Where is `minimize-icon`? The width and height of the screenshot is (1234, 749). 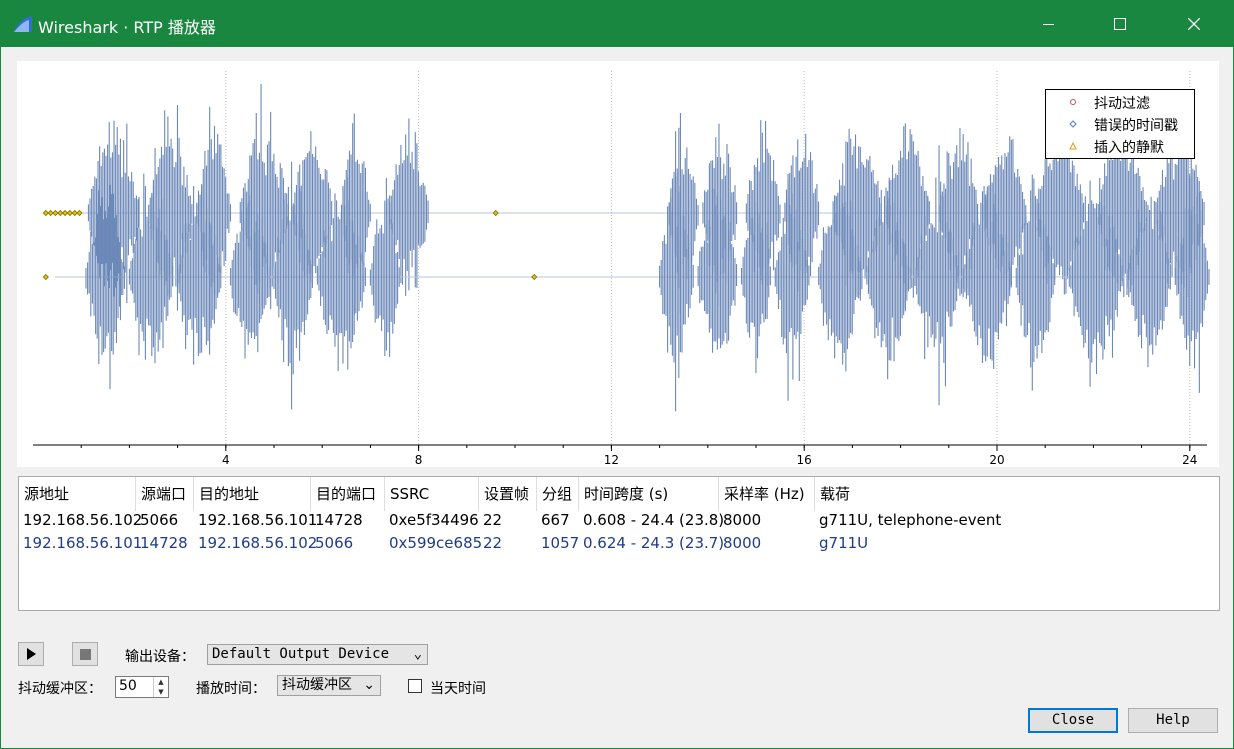 minimize-icon is located at coordinates (1048, 24).